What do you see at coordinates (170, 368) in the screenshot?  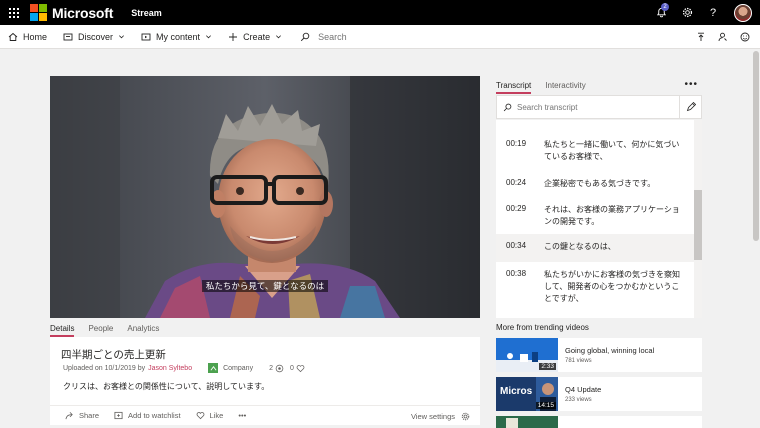 I see `author-link: Jason Syltebo` at bounding box center [170, 368].